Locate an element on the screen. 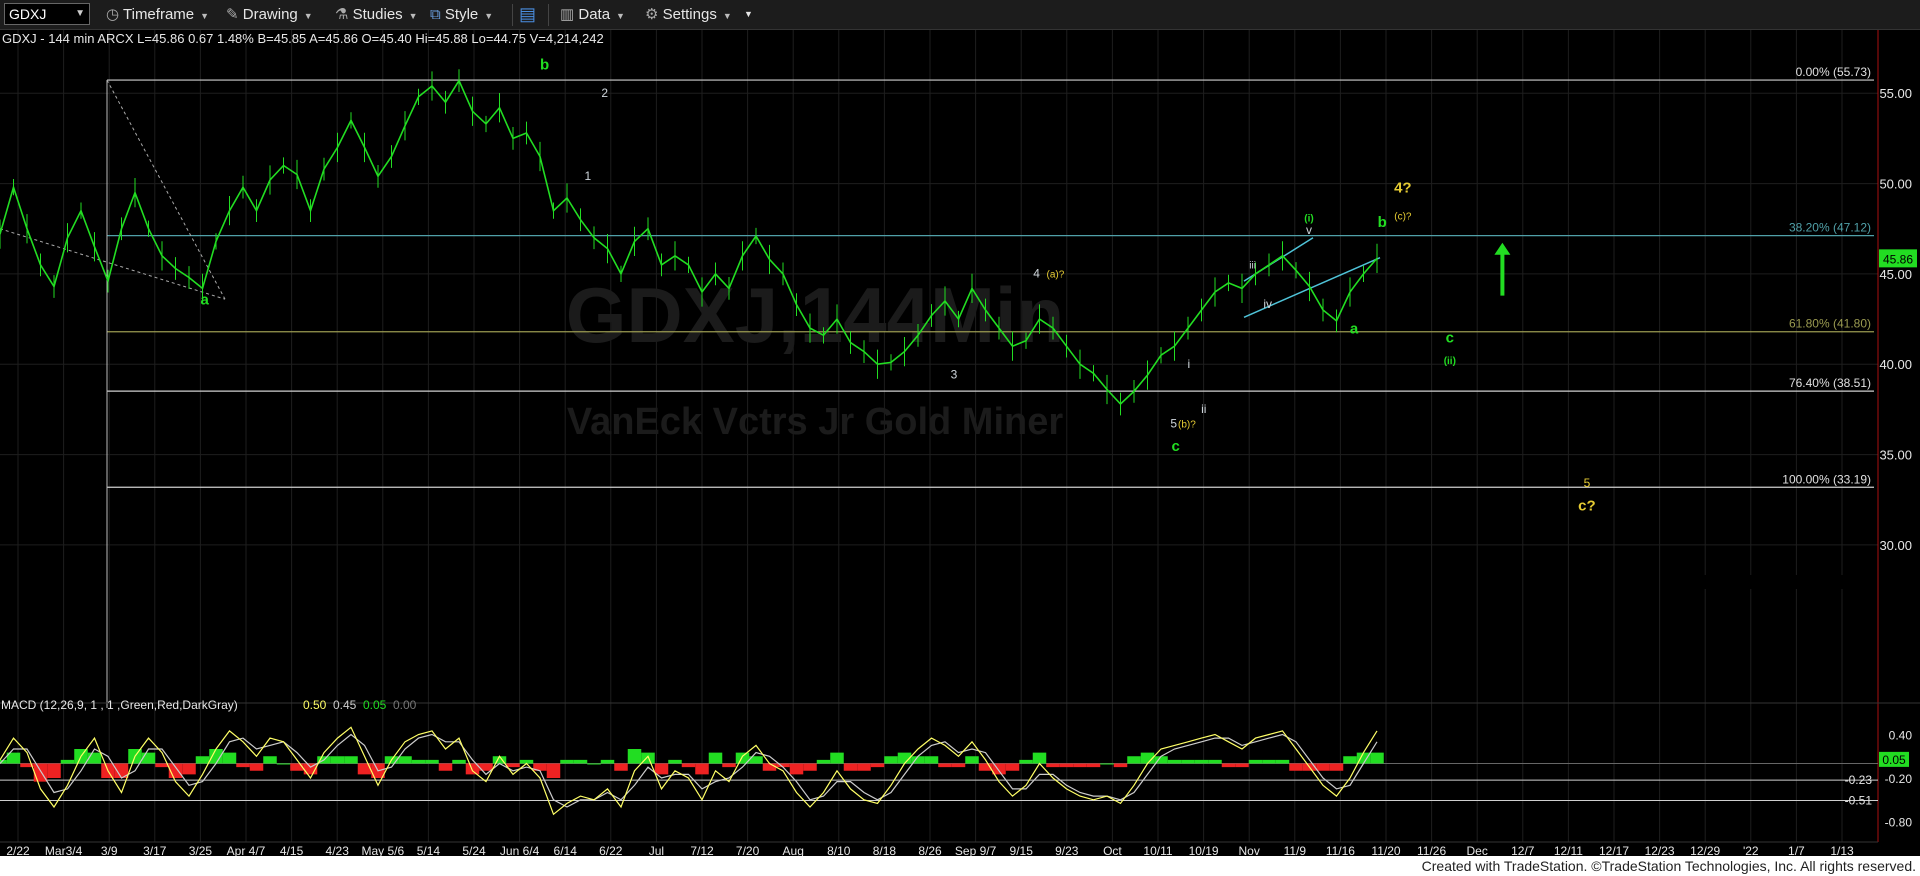  x-tick-label: Apr 4/7 is located at coordinates (246, 850).